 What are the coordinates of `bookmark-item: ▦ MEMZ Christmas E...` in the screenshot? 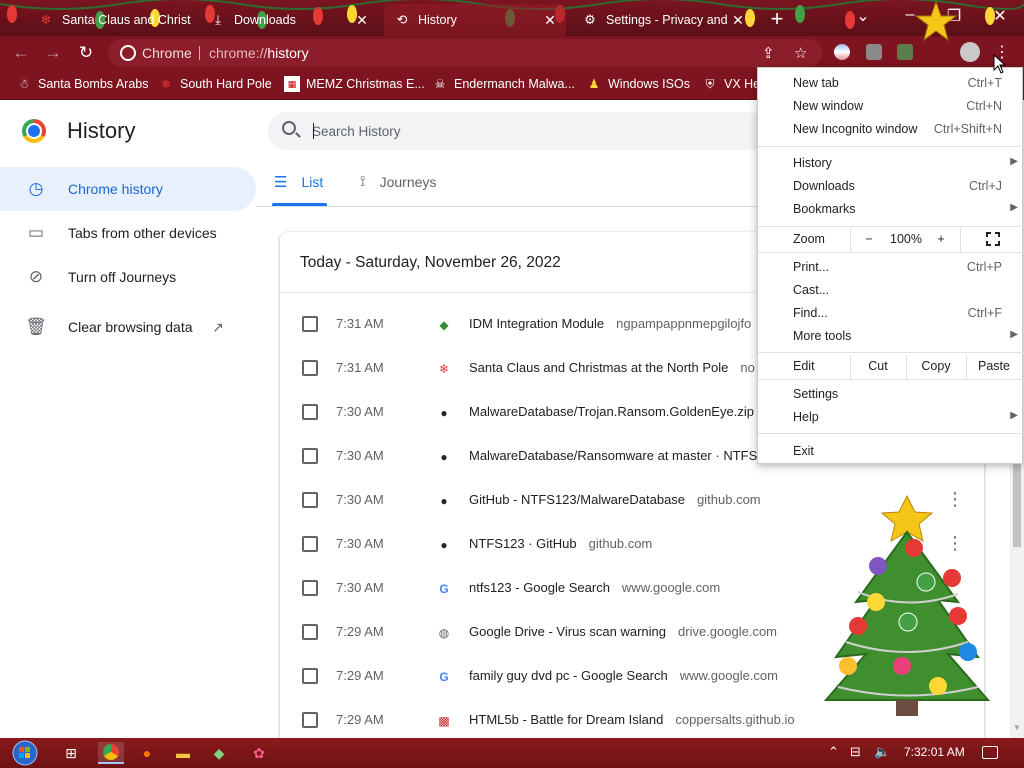 It's located at (354, 84).